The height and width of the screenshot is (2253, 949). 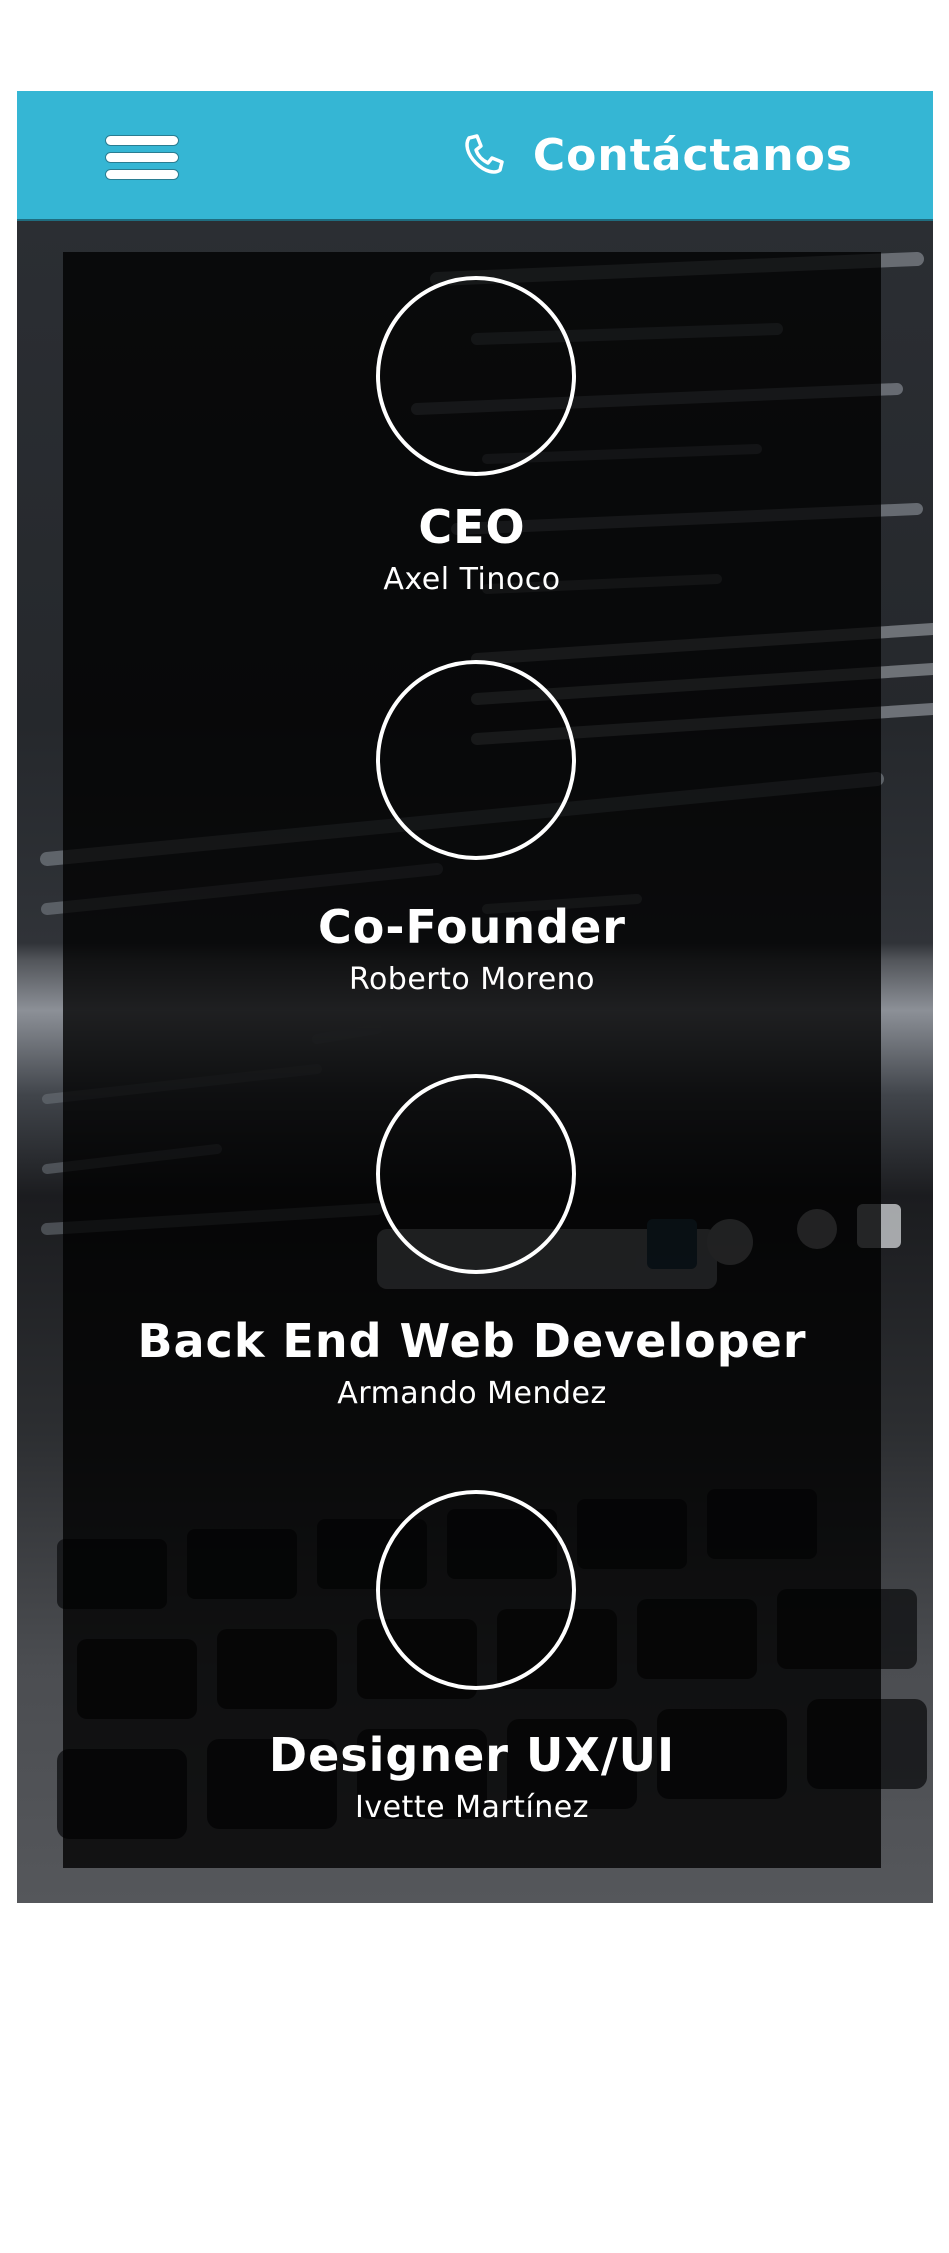 I want to click on top-header: Contáctanos, so click(x=475, y=156).